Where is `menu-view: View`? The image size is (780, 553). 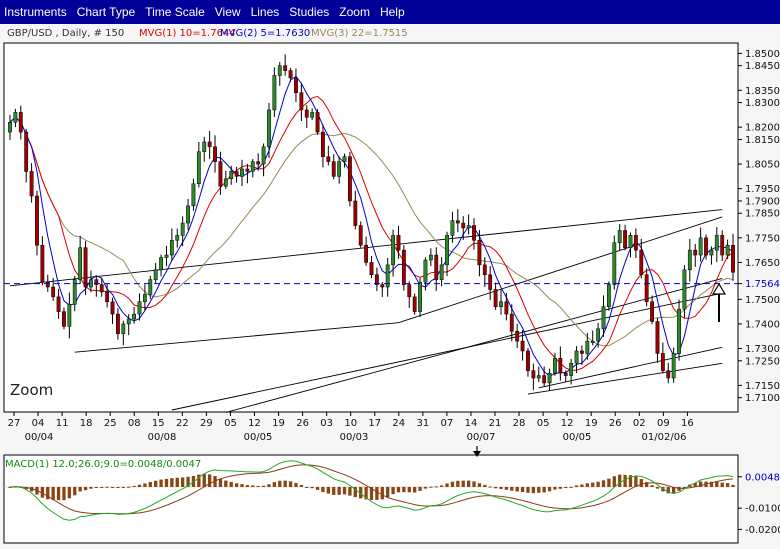
menu-view: View is located at coordinates (228, 12).